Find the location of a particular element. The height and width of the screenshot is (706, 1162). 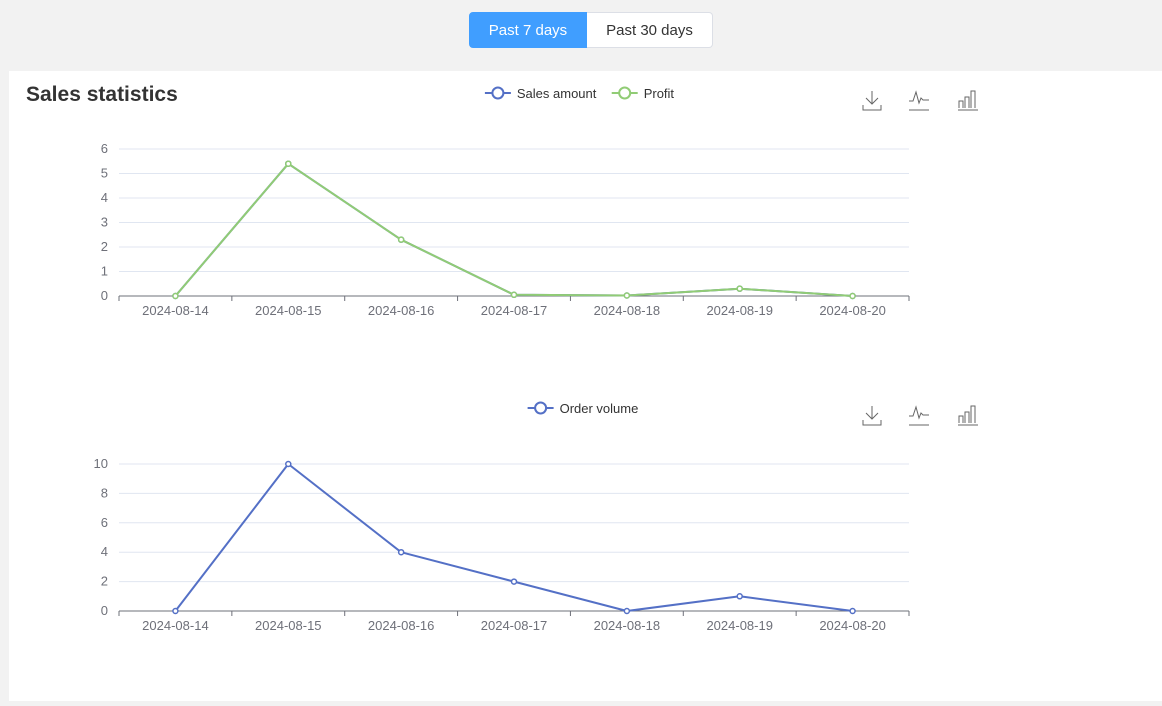

past-30-days-button: Past 30 days is located at coordinates (650, 30).